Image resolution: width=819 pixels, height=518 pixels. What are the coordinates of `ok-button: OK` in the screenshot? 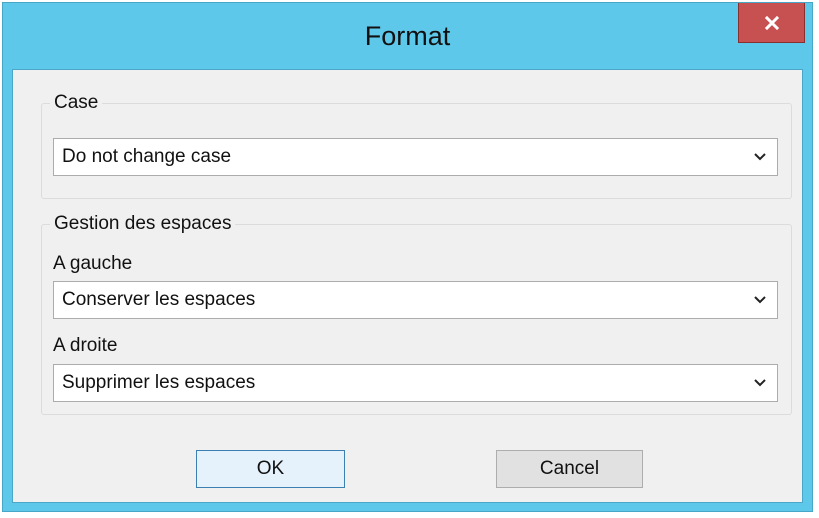 It's located at (270, 469).